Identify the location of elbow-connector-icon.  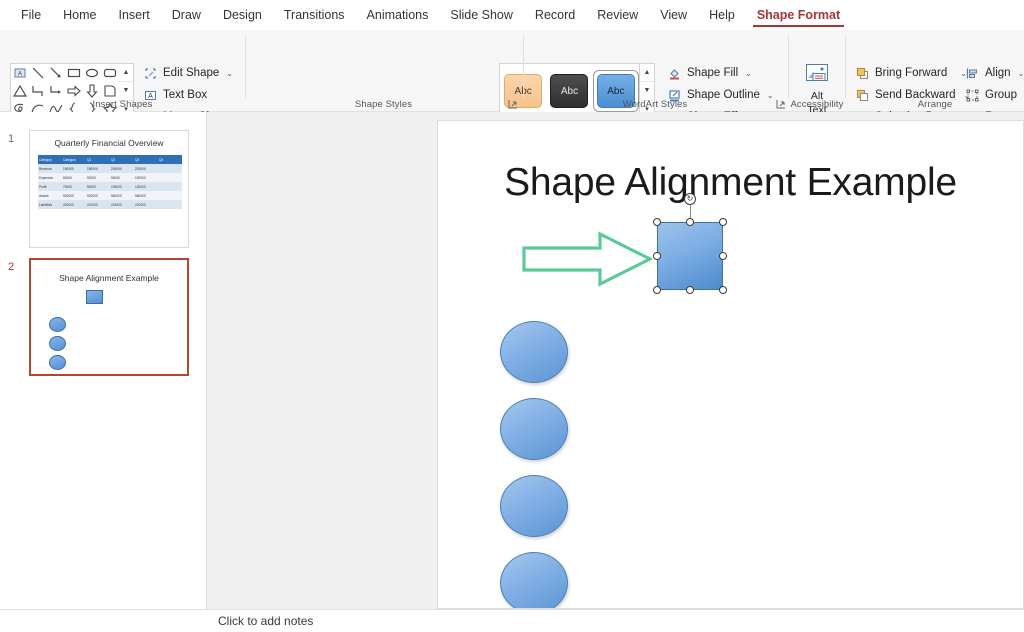
(38, 91).